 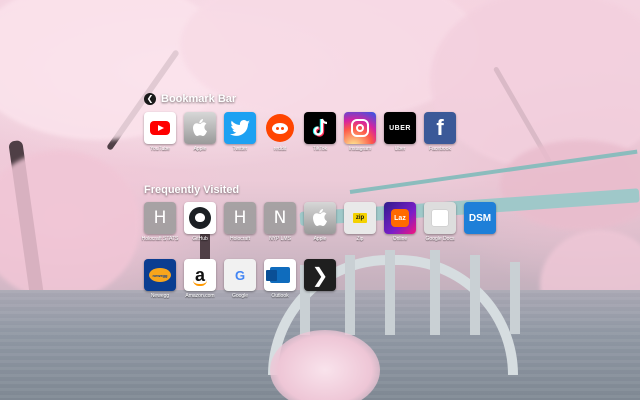 I want to click on frequent-site-github: GitHub, so click(x=200, y=222).